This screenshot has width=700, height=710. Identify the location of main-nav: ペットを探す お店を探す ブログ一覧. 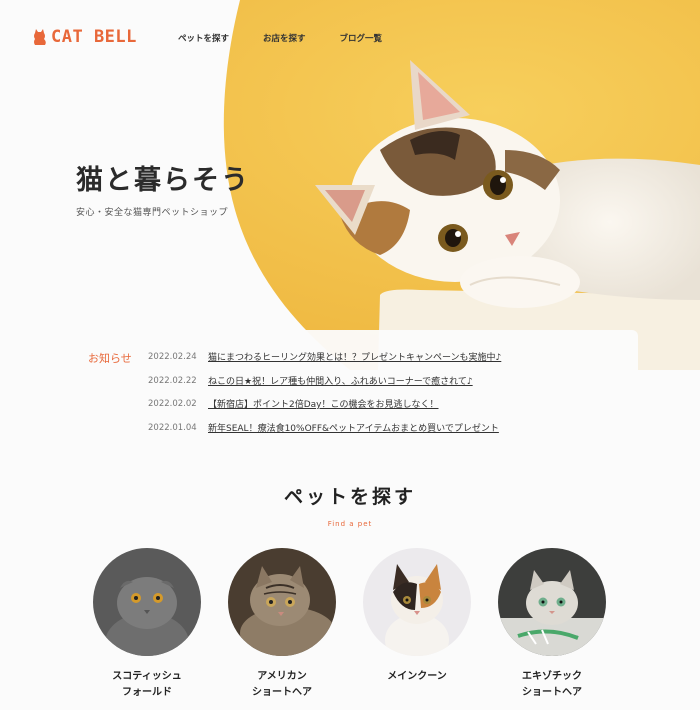
(280, 38).